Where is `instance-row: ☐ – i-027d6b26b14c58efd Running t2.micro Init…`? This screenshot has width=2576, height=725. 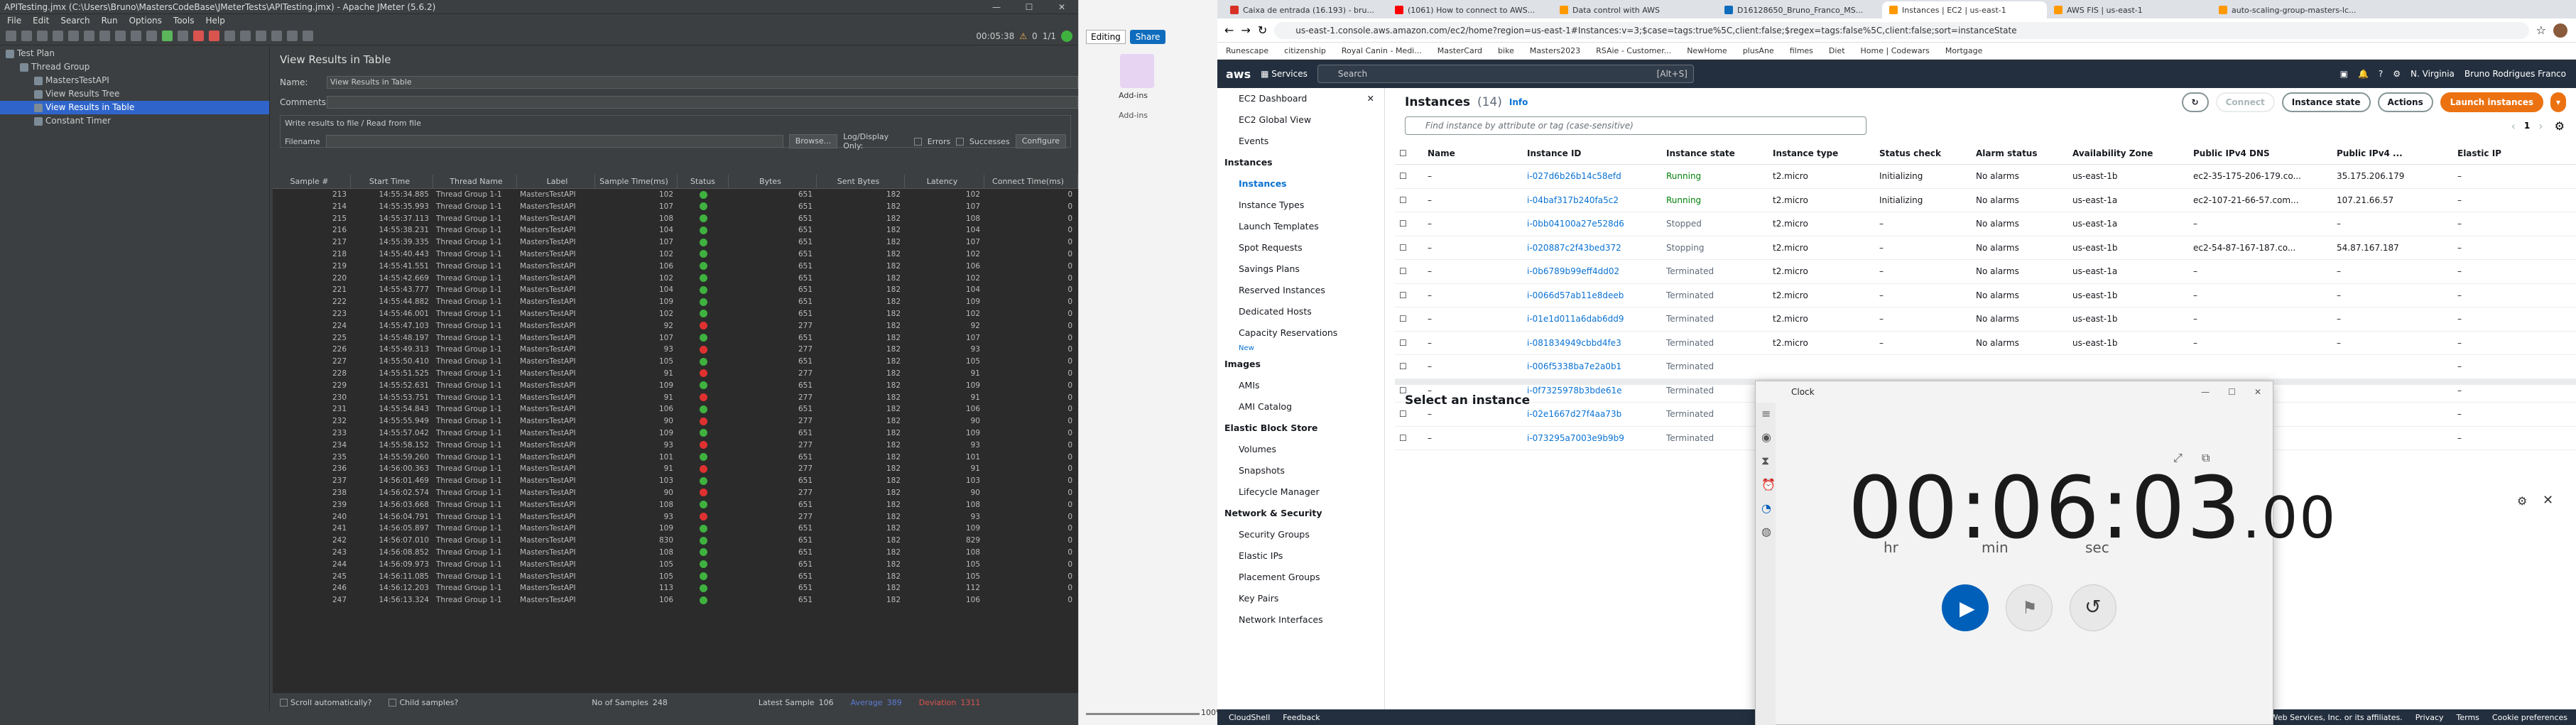
instance-row: ☐ – i-027d6b26b14c58efd Running t2.micro Init… is located at coordinates (1986, 177).